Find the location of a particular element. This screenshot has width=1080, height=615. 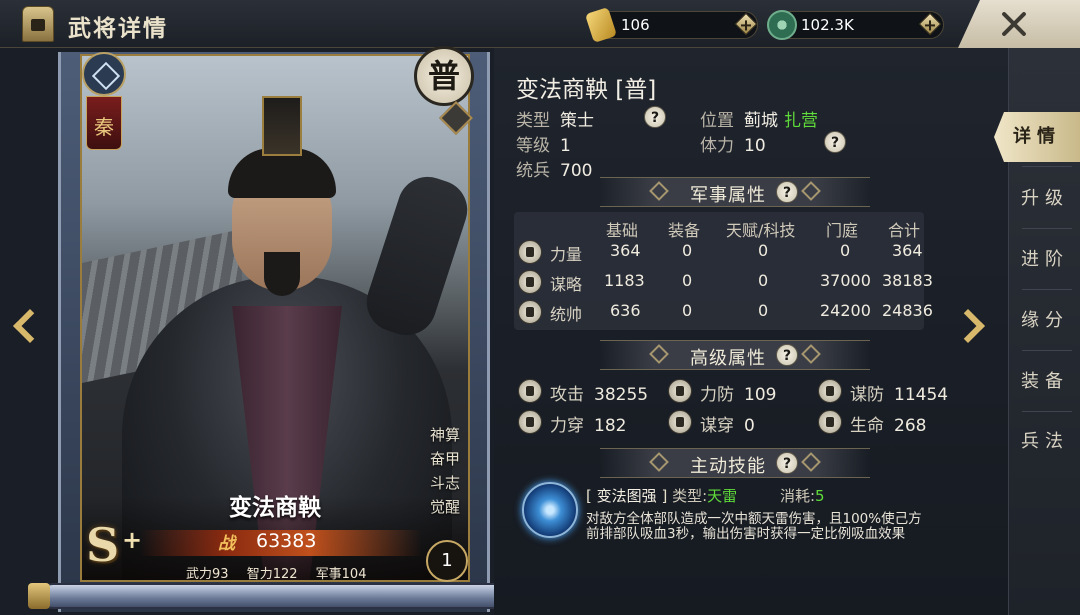

compass-icon is located at coordinates (104, 74).